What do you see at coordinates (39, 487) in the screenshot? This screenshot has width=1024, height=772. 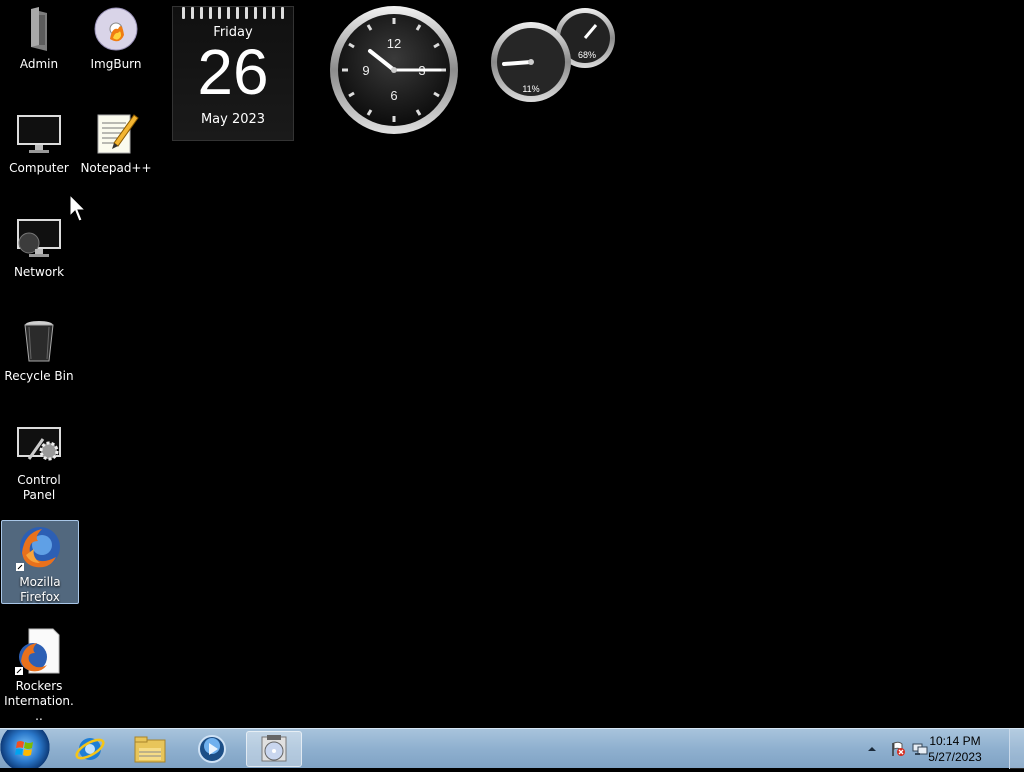 I see `icon-label: Control Panel` at bounding box center [39, 487].